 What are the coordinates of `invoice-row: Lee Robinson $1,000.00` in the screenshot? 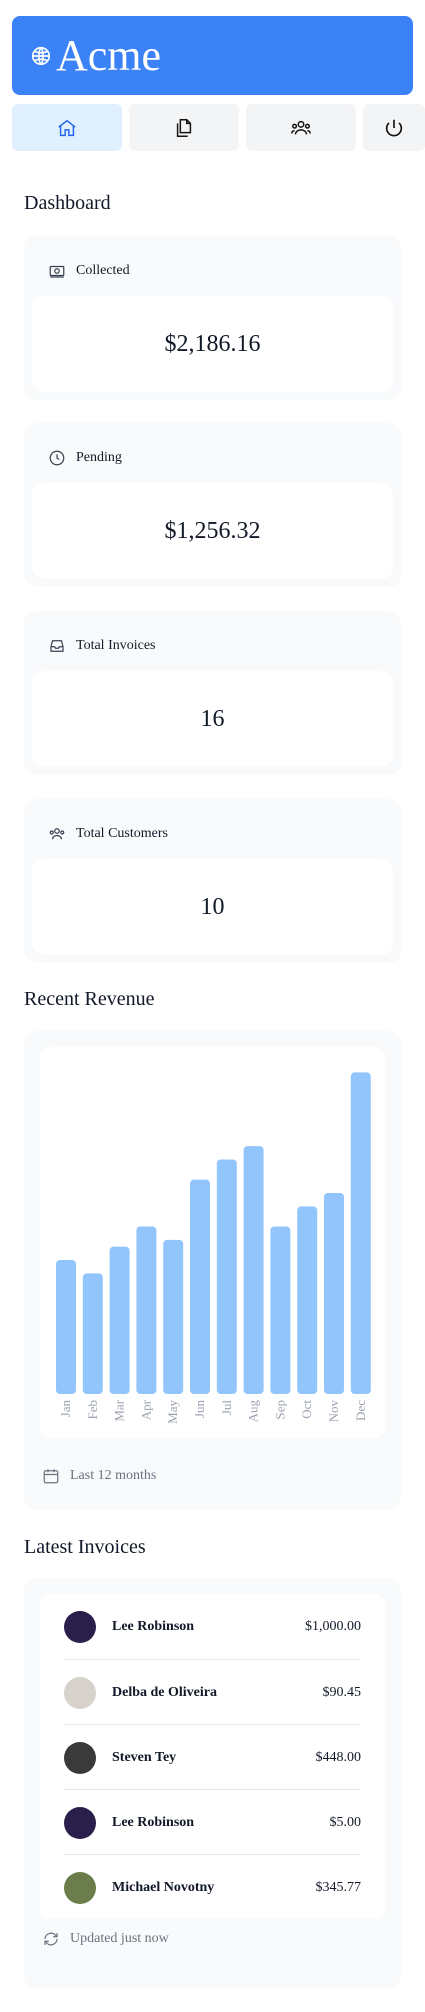 It's located at (212, 1626).